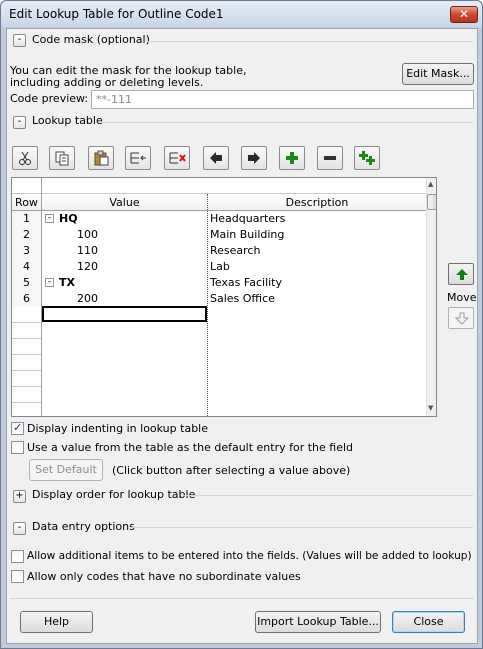 Image resolution: width=483 pixels, height=649 pixels. Describe the element at coordinates (462, 297) in the screenshot. I see `move-label: Move` at that location.